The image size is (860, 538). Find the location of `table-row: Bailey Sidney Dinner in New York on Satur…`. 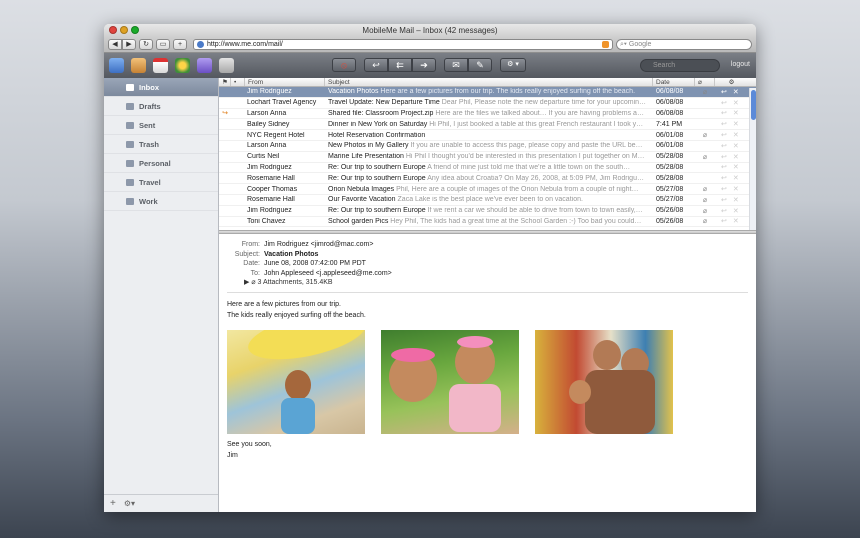

table-row: Bailey Sidney Dinner in New York on Satur… is located at coordinates (487, 125).